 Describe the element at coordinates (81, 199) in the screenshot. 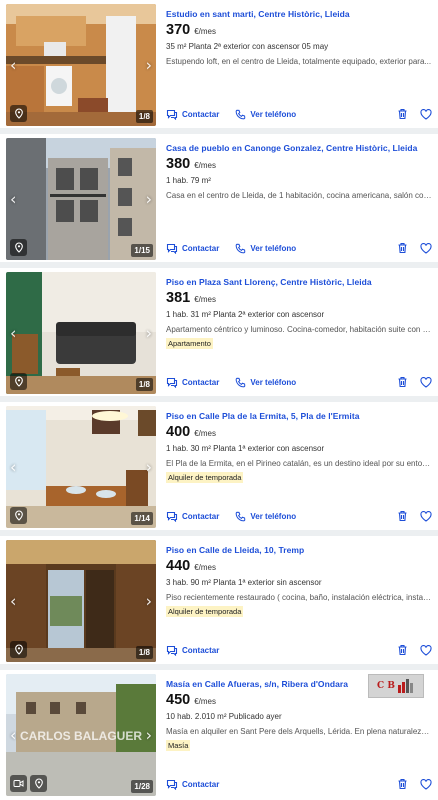

I see `listing-photo: ‹ › 1/15` at that location.